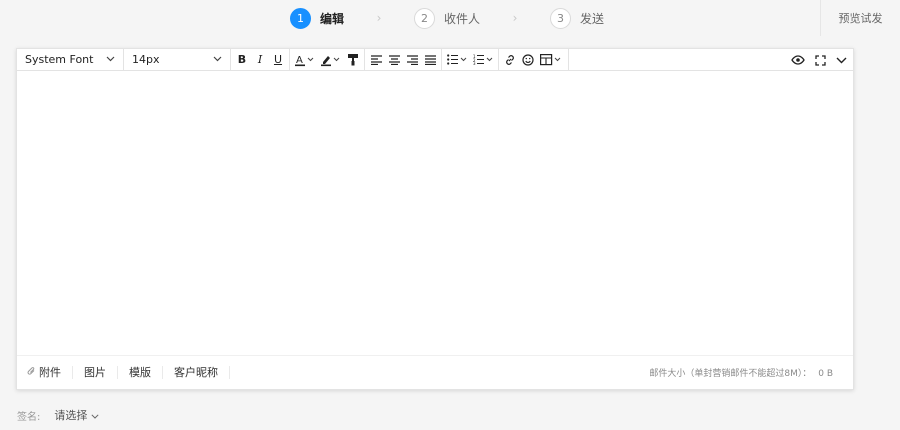  I want to click on svg-text: A, so click(299, 60).